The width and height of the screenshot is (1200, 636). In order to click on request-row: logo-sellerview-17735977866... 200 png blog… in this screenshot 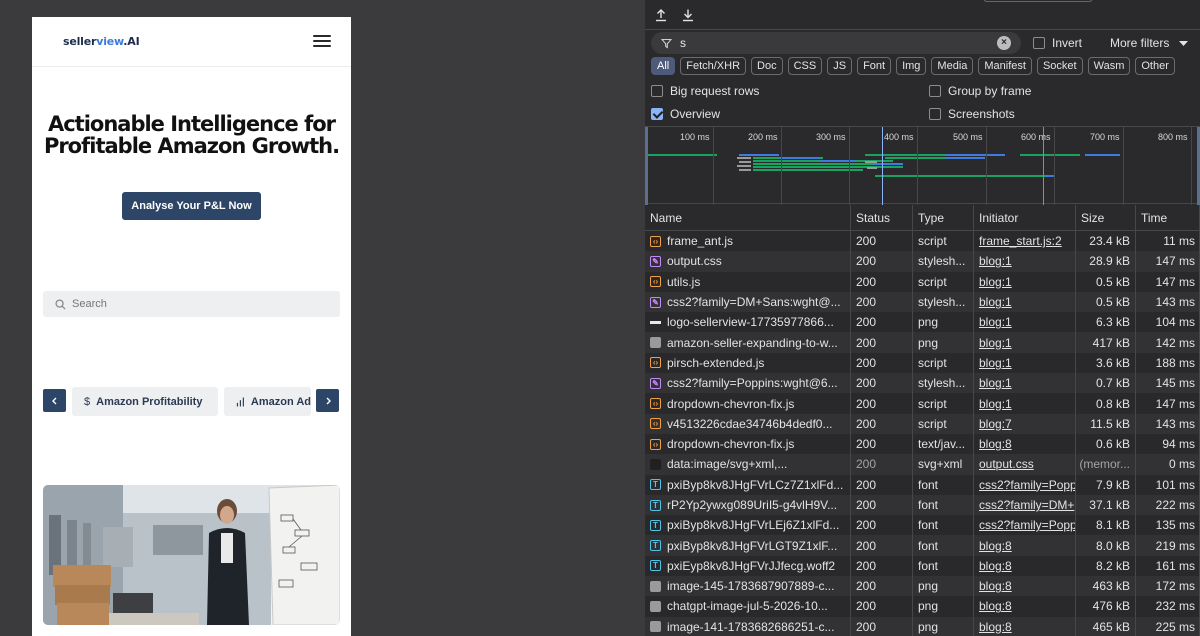, I will do `click(922, 322)`.